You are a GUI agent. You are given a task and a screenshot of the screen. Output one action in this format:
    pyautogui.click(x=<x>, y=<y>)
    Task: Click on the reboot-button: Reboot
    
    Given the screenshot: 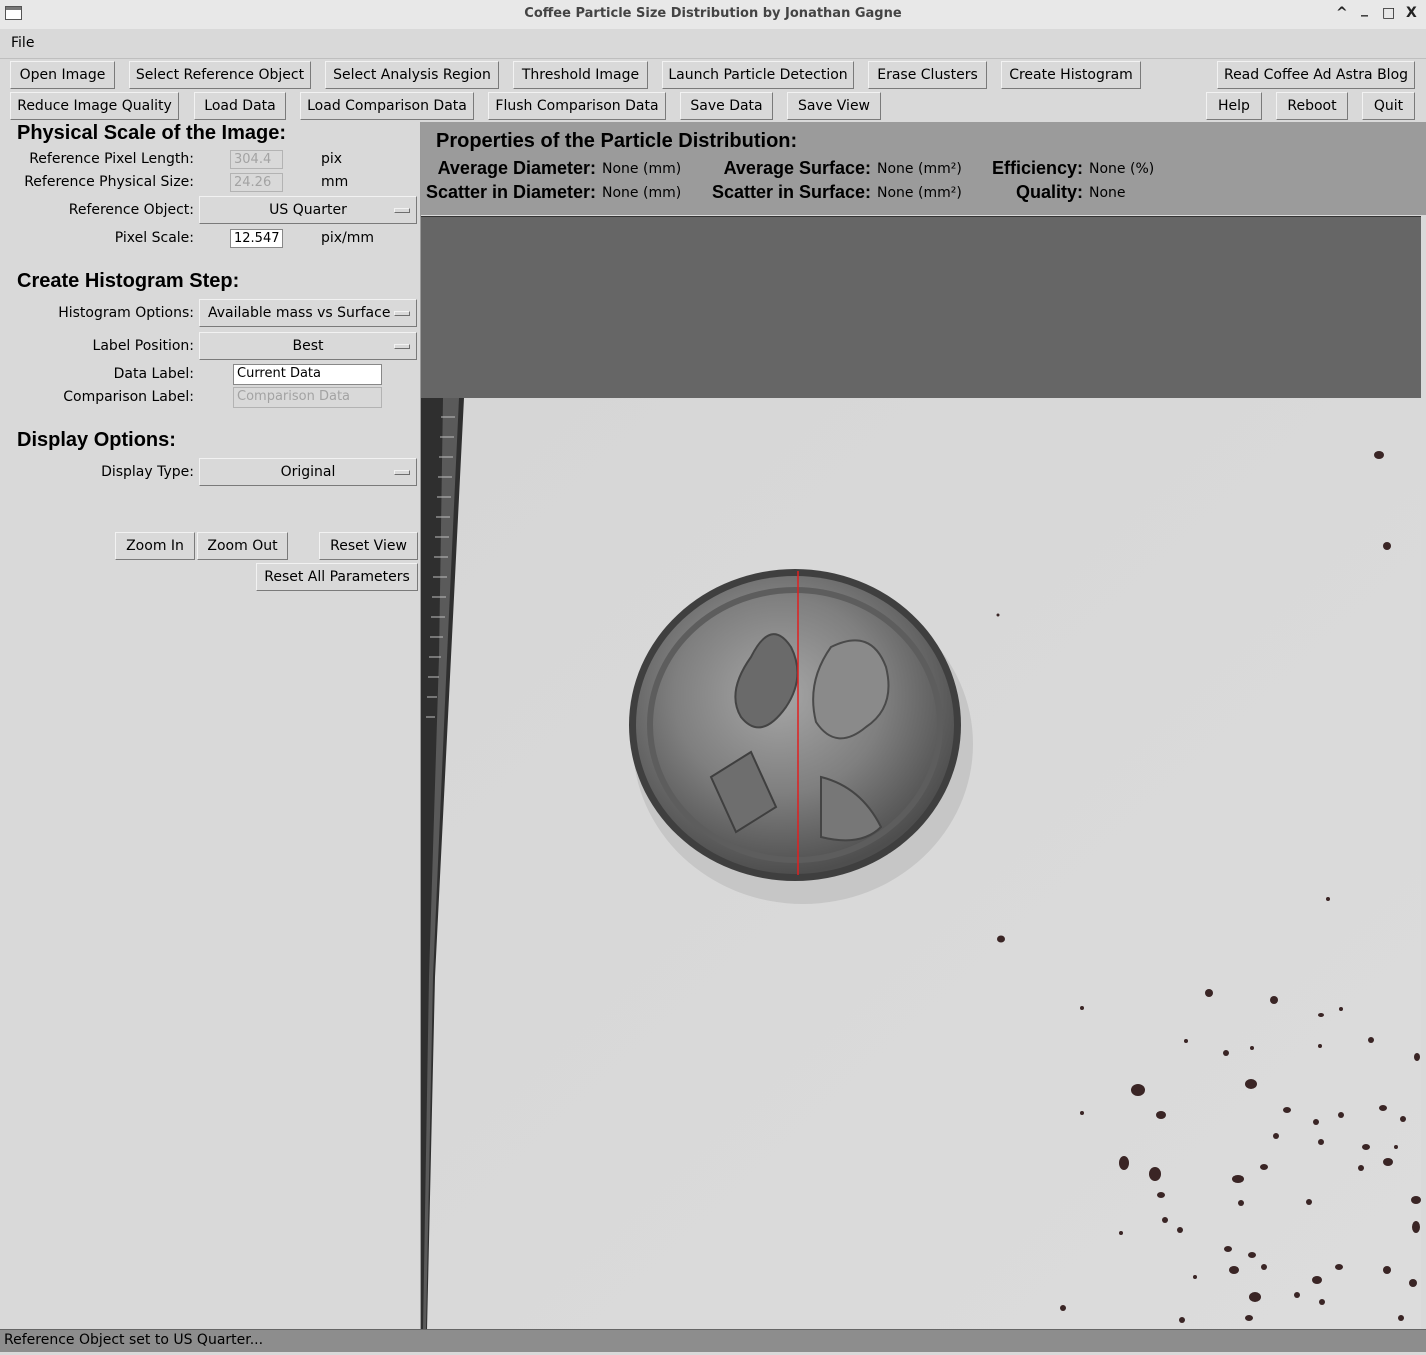 What is the action you would take?
    pyautogui.click(x=1312, y=106)
    